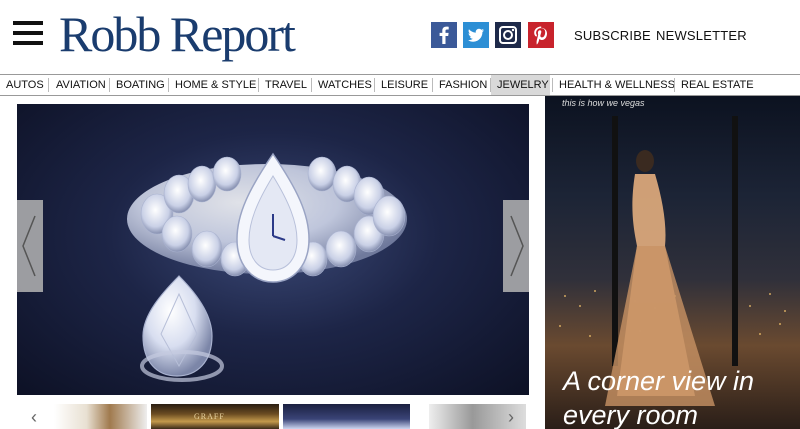 Image resolution: width=800 pixels, height=429 pixels. Describe the element at coordinates (603, 103) in the screenshot. I see `ad-tagline: this is how we vegas` at that location.